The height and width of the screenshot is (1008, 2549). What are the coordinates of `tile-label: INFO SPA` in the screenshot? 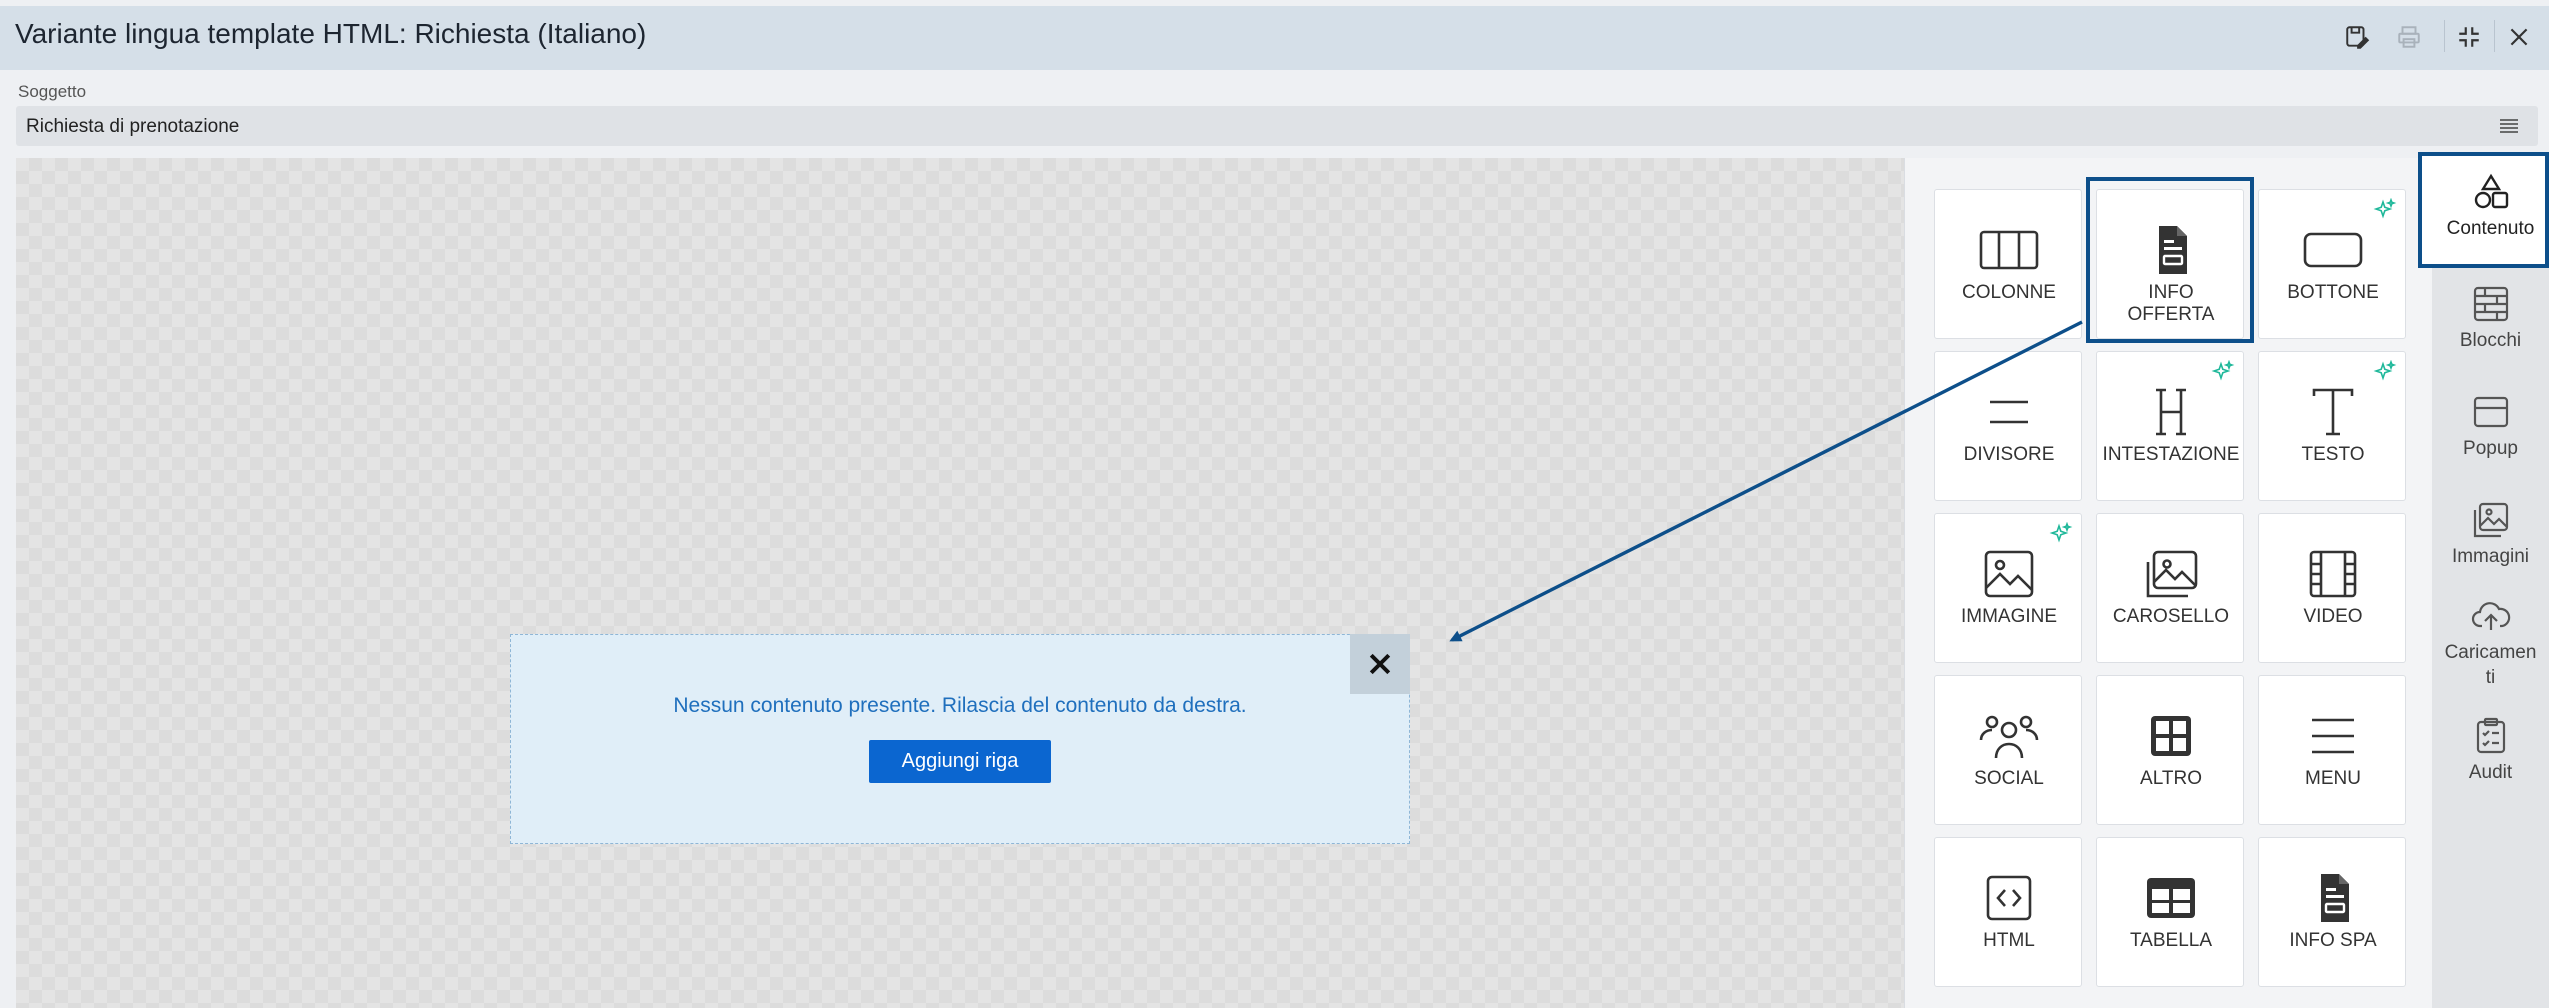 It's located at (2333, 940).